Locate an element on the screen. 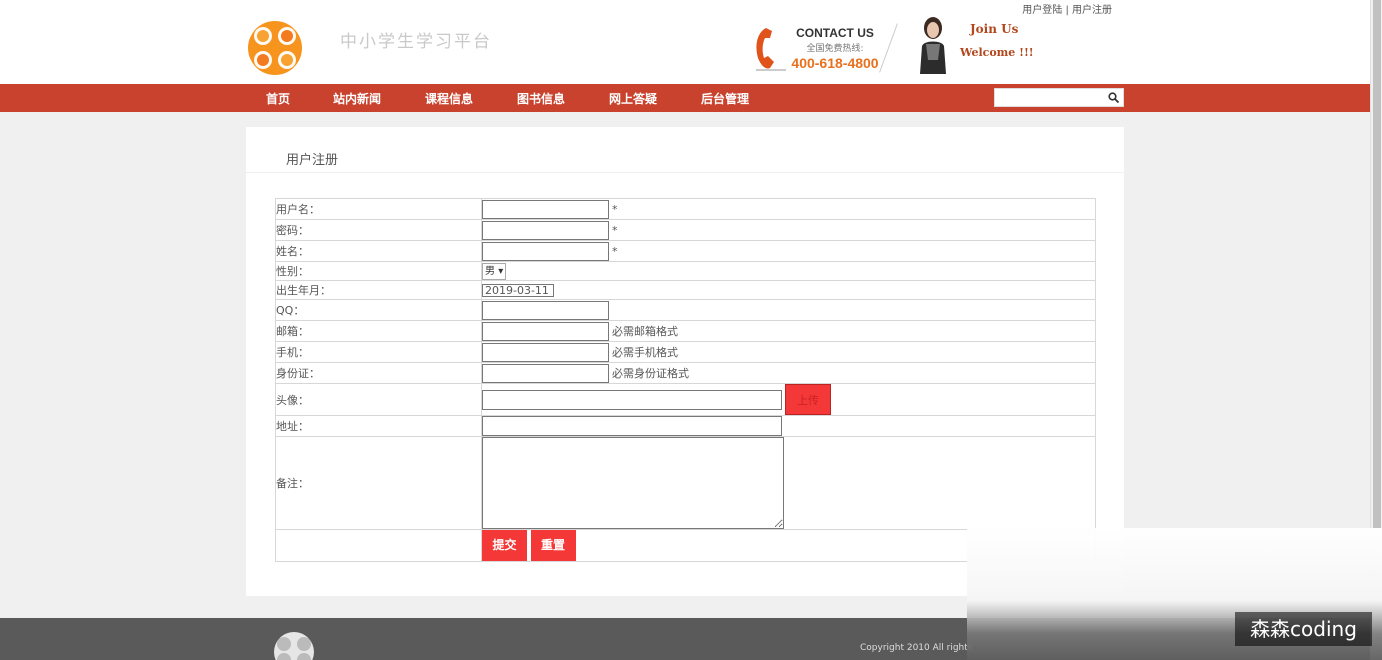 This screenshot has height=660, width=1382. email-hint: 必需邮箱格式 is located at coordinates (645, 331).